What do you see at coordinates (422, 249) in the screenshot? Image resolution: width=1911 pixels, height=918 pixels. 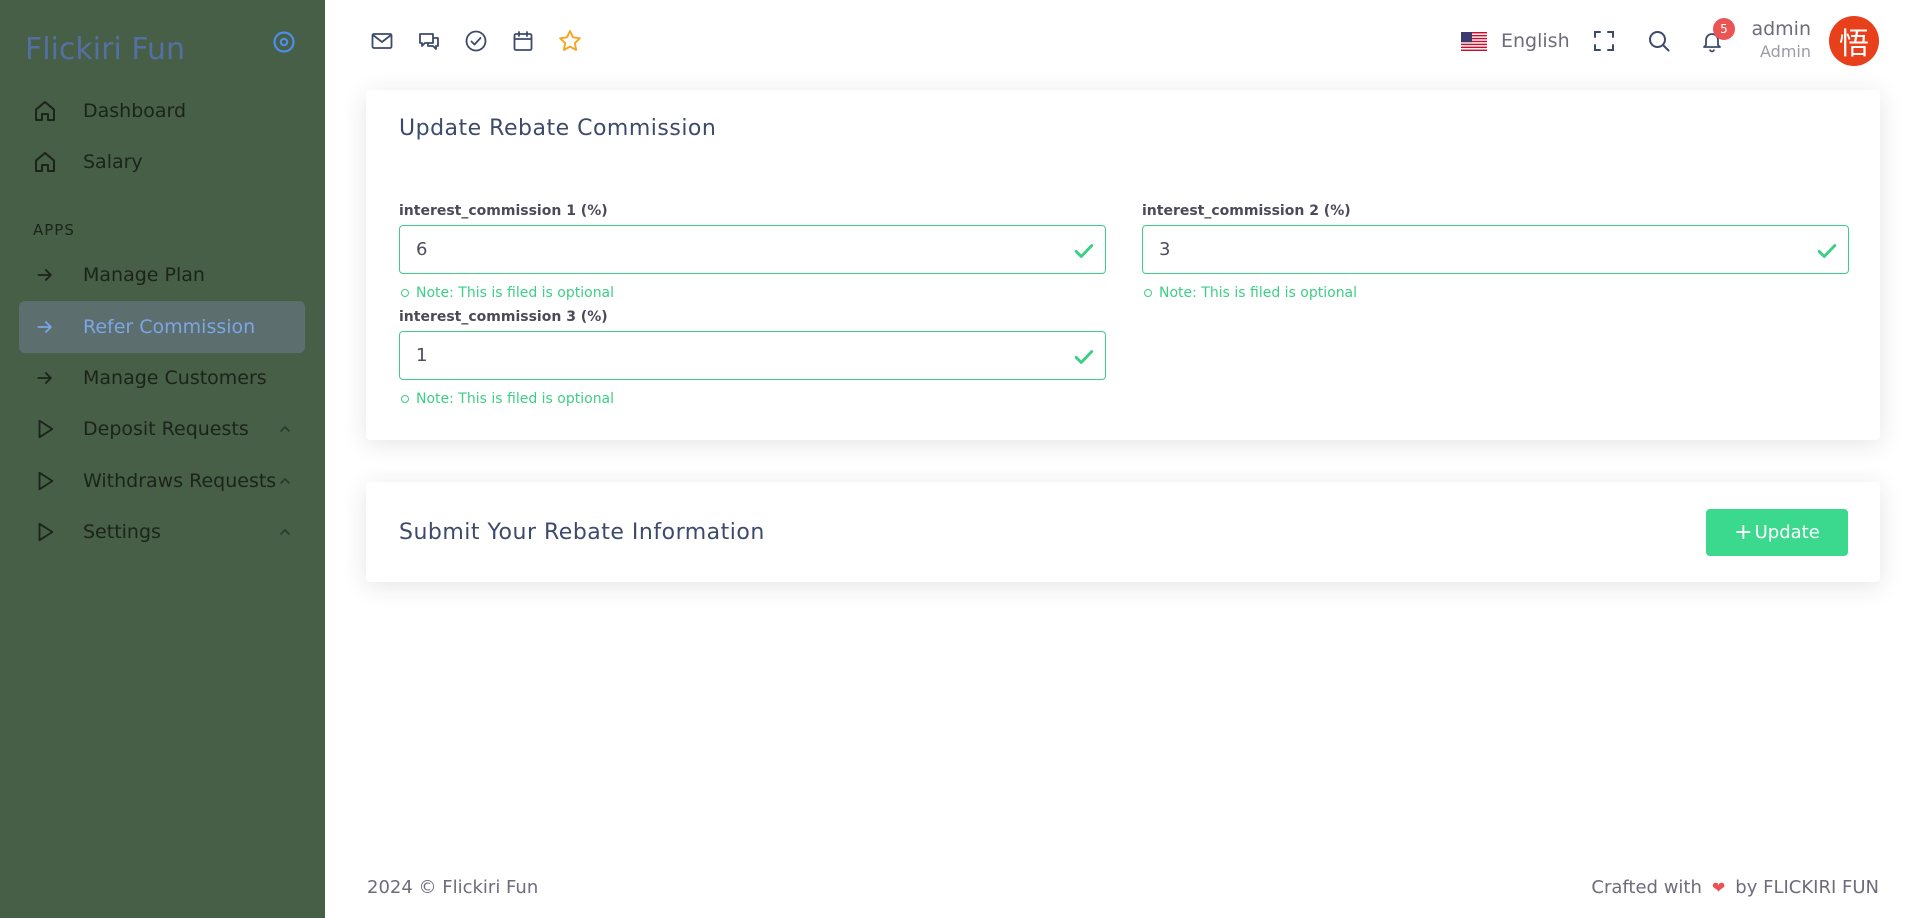 I see `input-value: 6` at bounding box center [422, 249].